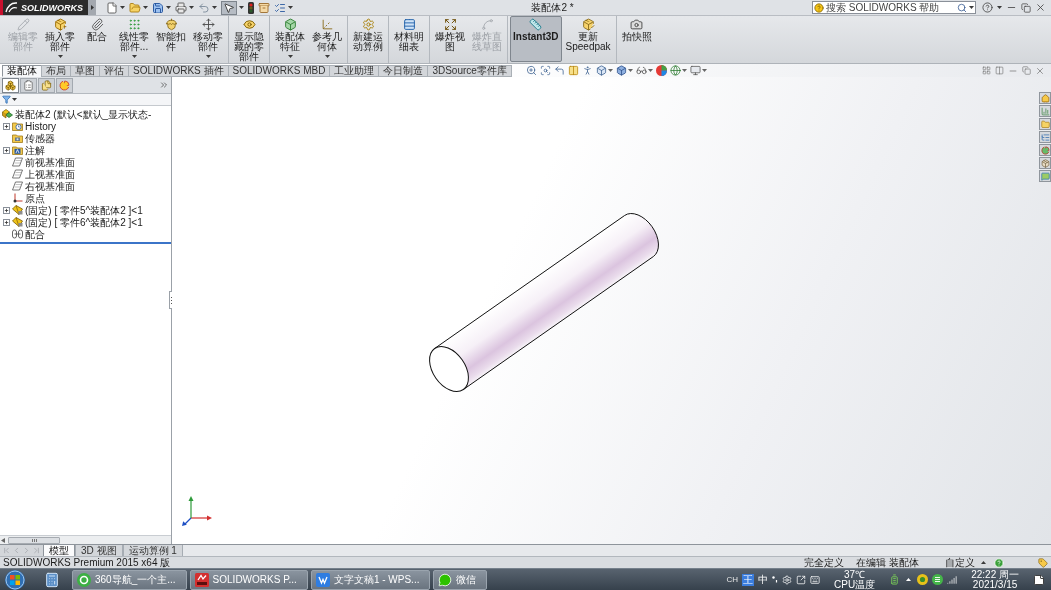 The image size is (1051, 590). I want to click on tree-item: 注解, so click(28, 150).